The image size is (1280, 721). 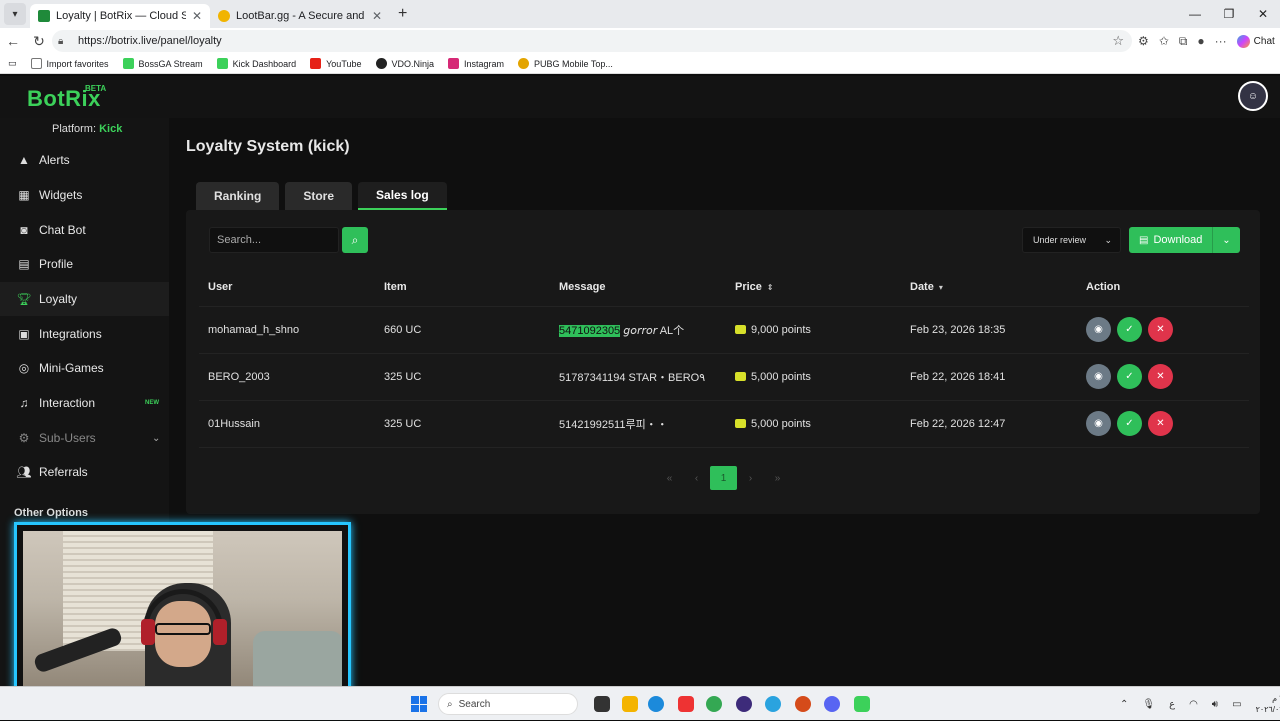 I want to click on page-current: 1, so click(x=723, y=478).